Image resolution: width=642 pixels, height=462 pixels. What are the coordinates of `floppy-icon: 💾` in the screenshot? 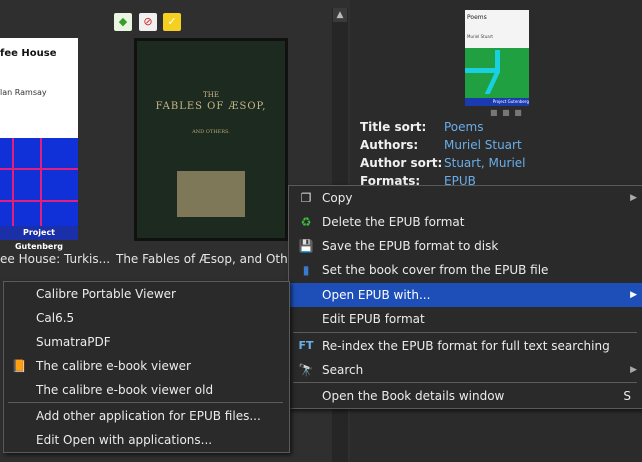 It's located at (306, 246).